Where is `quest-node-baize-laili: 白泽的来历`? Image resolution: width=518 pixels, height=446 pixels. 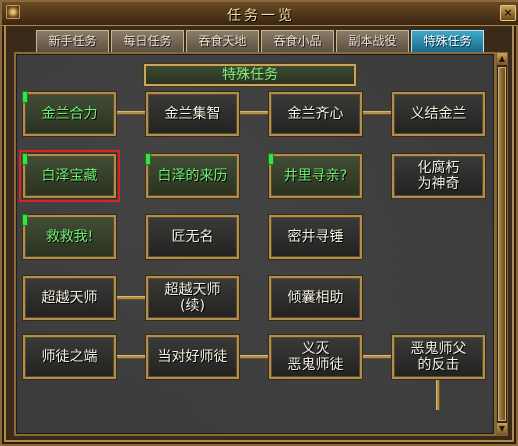
quest-node-baize-laili: 白泽的来历 is located at coordinates (192, 175).